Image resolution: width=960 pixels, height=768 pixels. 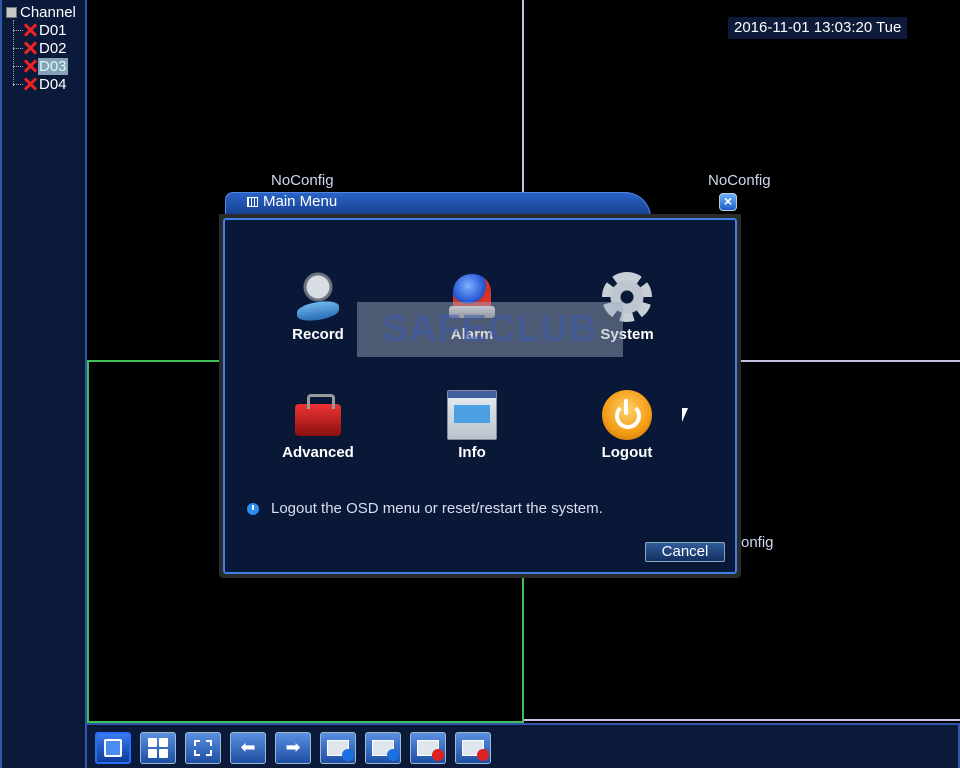 I want to click on menu-item-label: Info, so click(x=472, y=452).